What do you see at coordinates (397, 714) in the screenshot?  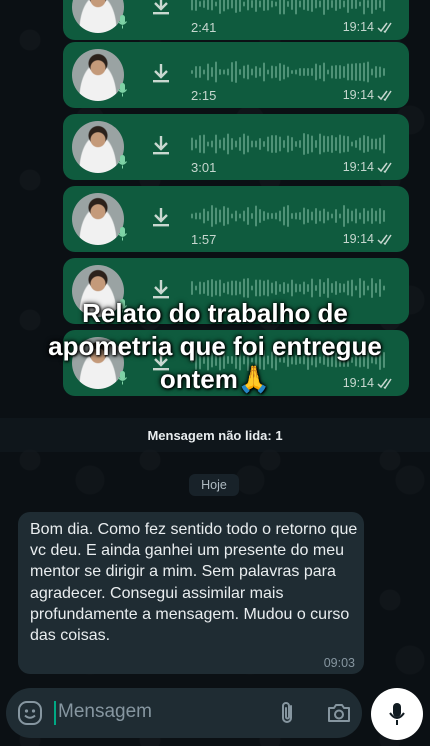 I see `voice-record-button` at bounding box center [397, 714].